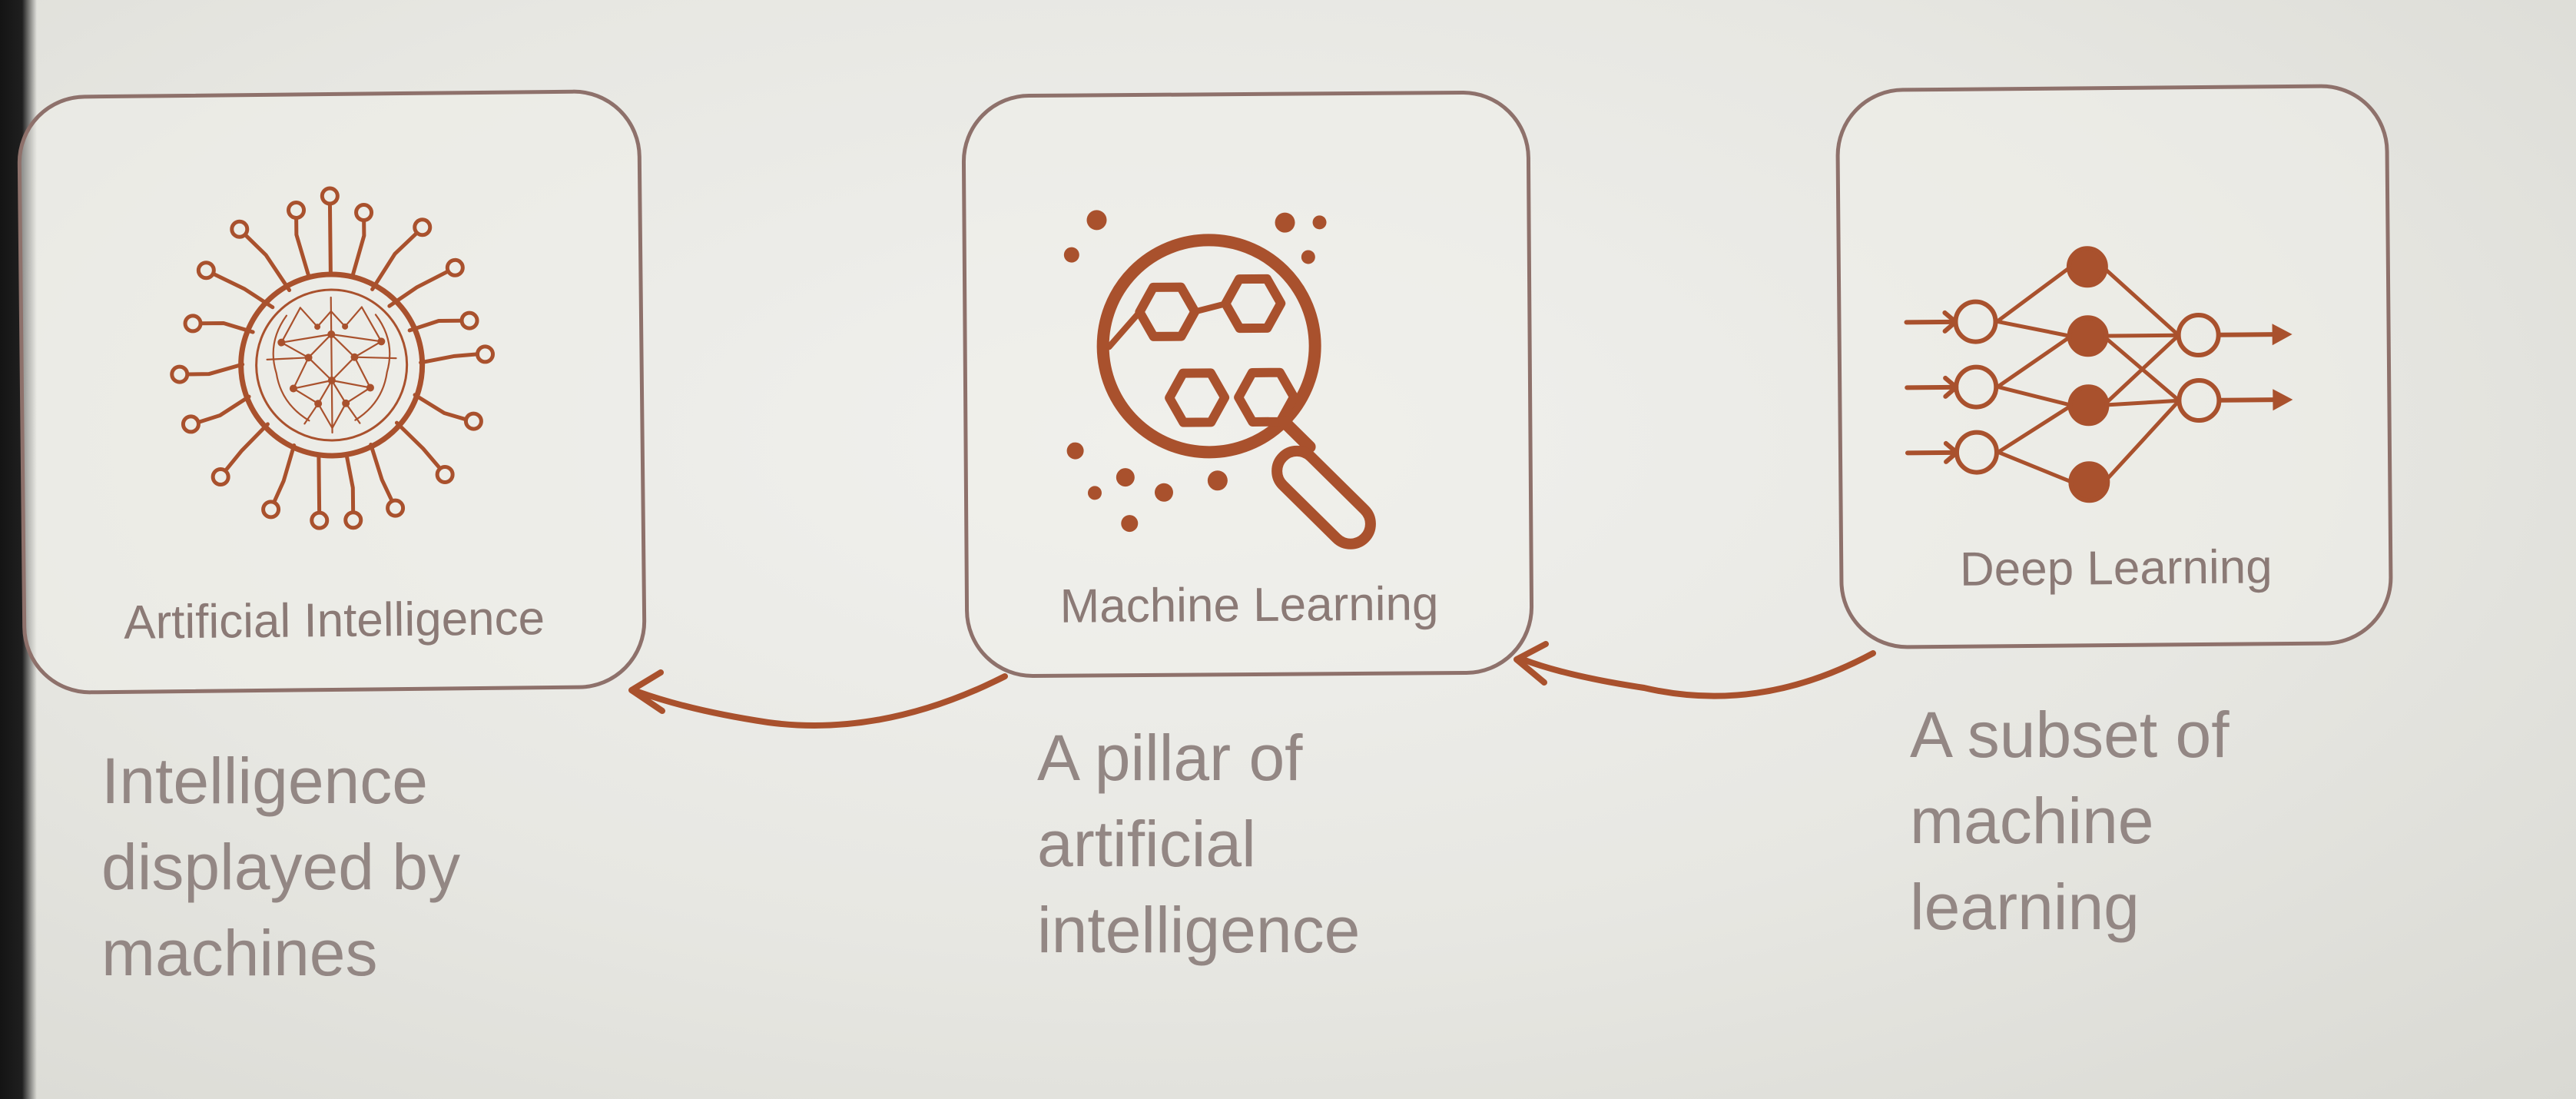 The image size is (2576, 1099). Describe the element at coordinates (818, 699) in the screenshot. I see `arrow-ml-to-ai` at that location.